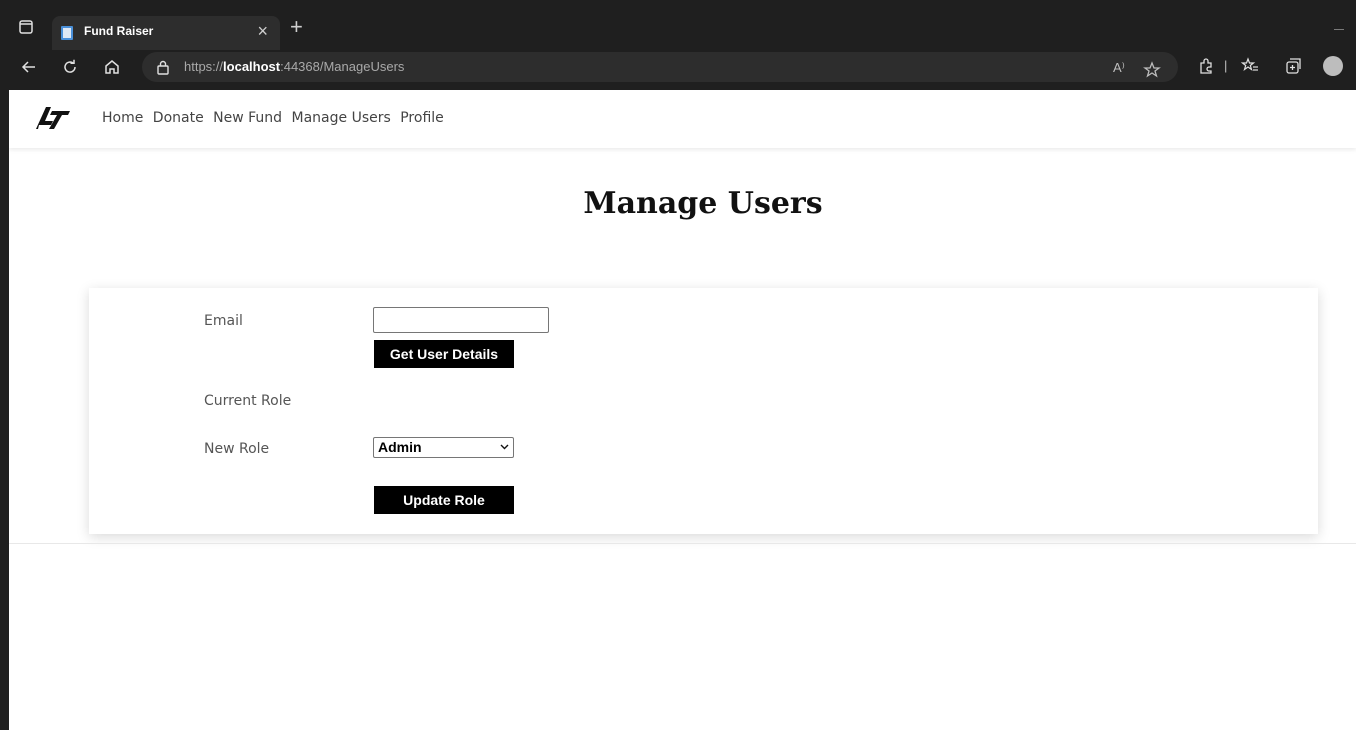 This screenshot has height=730, width=1356. I want to click on current-role-label: Current Role, so click(248, 401).